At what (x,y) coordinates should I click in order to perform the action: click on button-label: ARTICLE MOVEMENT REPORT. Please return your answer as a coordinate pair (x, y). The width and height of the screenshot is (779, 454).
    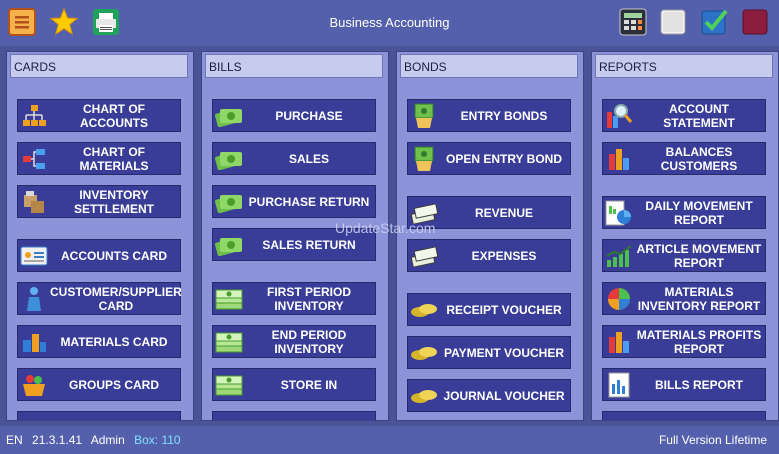
    Looking at the image, I should click on (699, 255).